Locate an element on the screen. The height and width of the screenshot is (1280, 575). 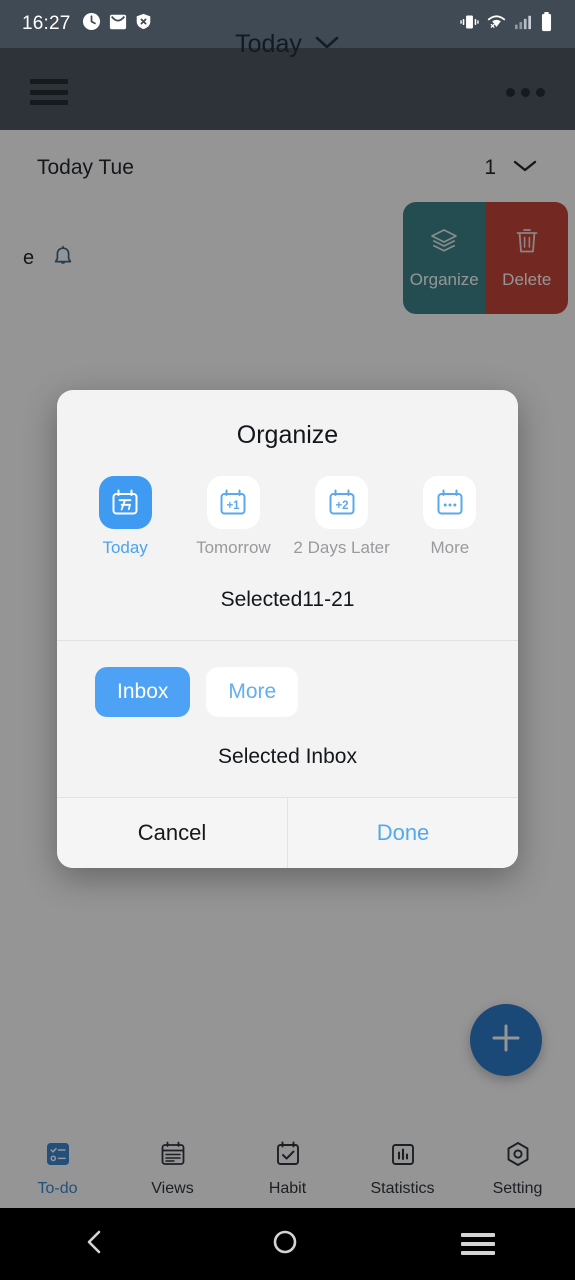
selected-date-text: Selected11-21 is located at coordinates (287, 599).